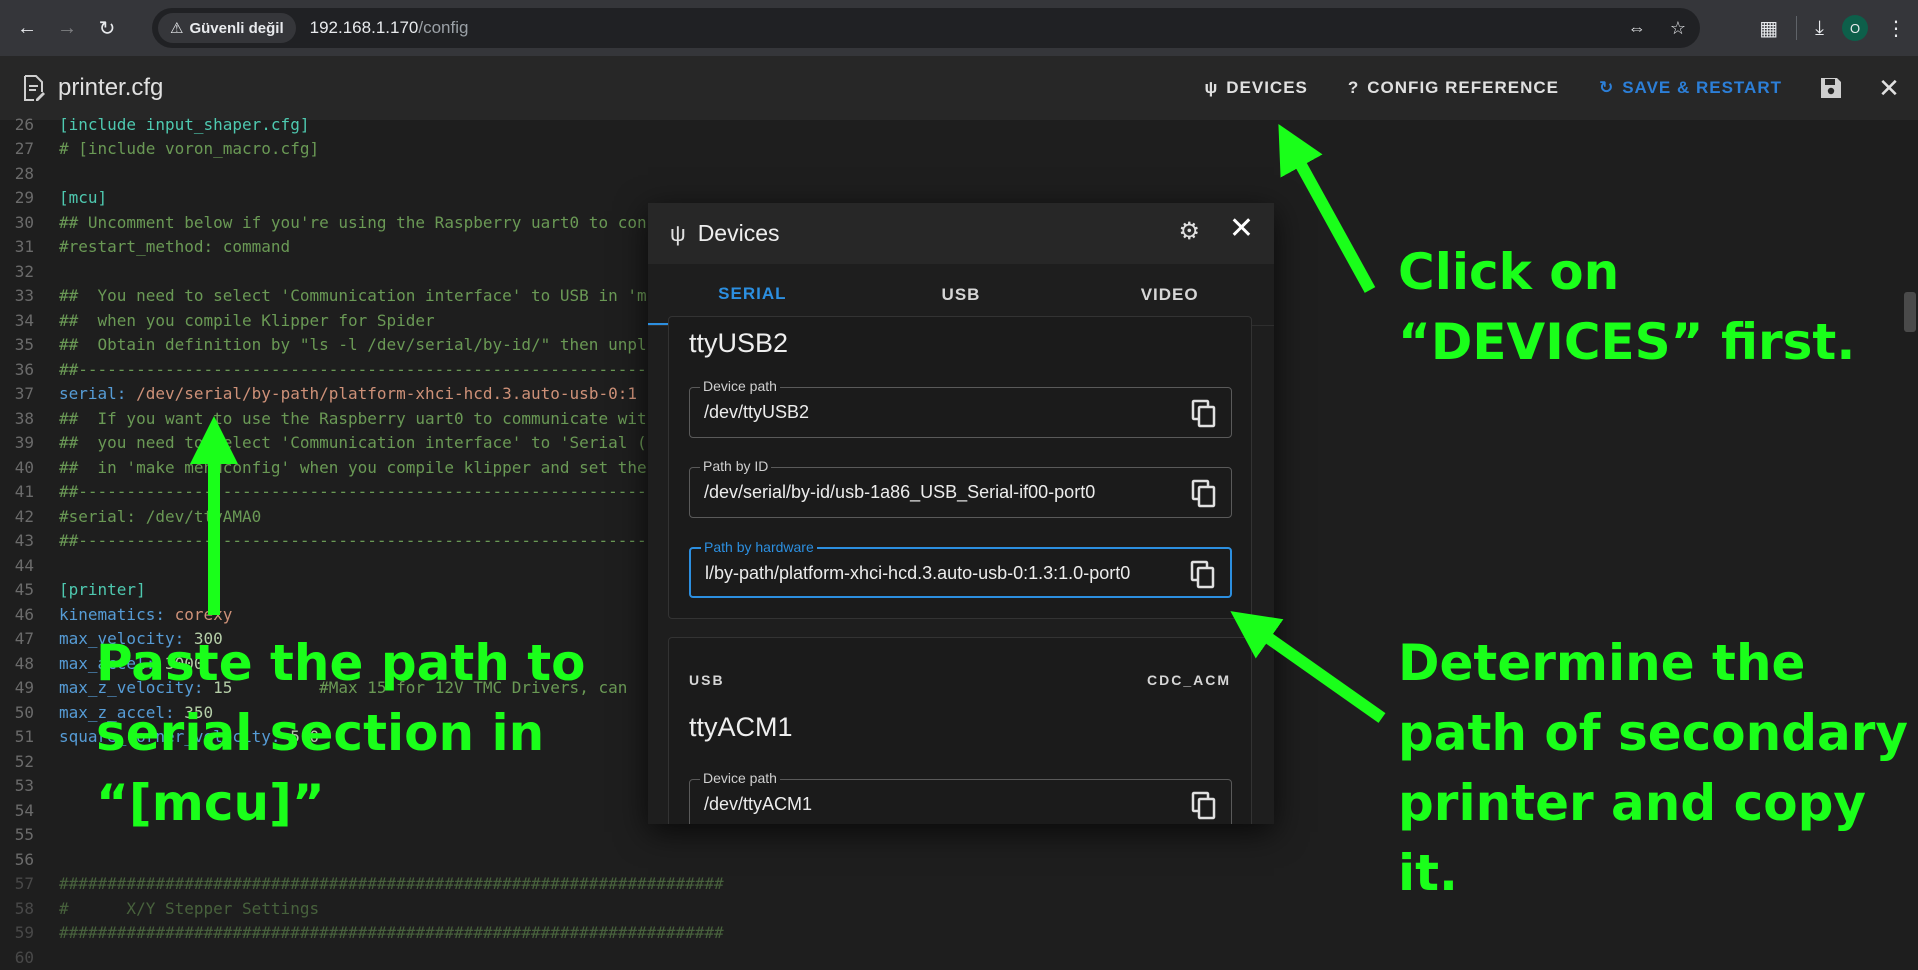 Image resolution: width=1918 pixels, height=970 pixels. What do you see at coordinates (24, 688) in the screenshot?
I see `line-number: 49` at bounding box center [24, 688].